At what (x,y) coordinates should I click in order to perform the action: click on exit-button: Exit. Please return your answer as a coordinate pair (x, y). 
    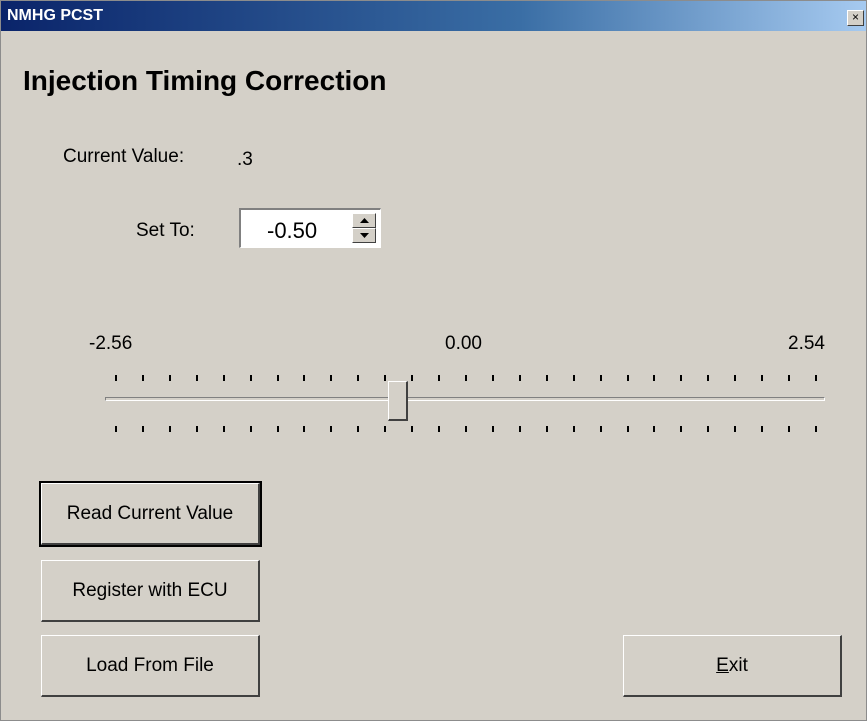
    Looking at the image, I should click on (732, 666).